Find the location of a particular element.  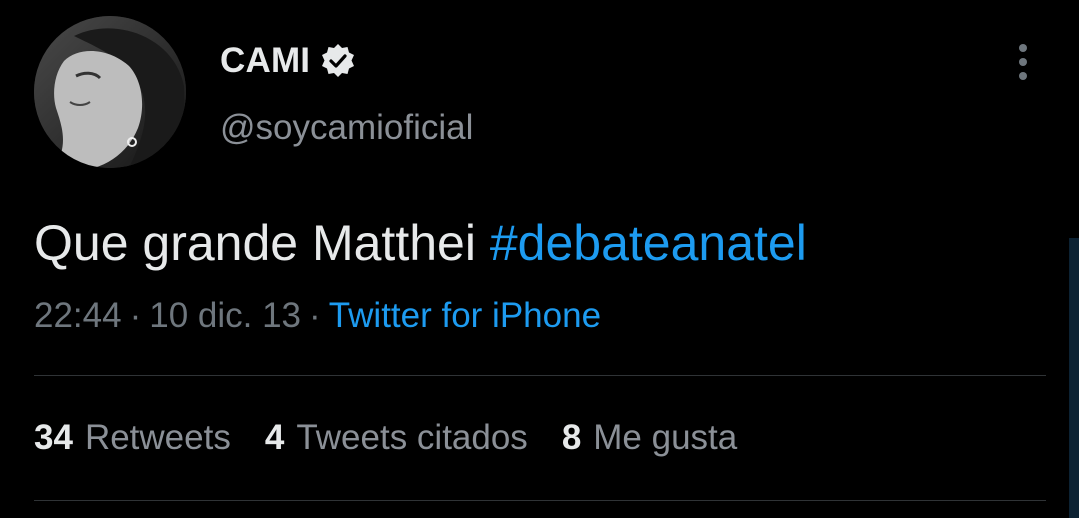

quote-tweets-stat: 4 Tweets citados is located at coordinates (396, 438).